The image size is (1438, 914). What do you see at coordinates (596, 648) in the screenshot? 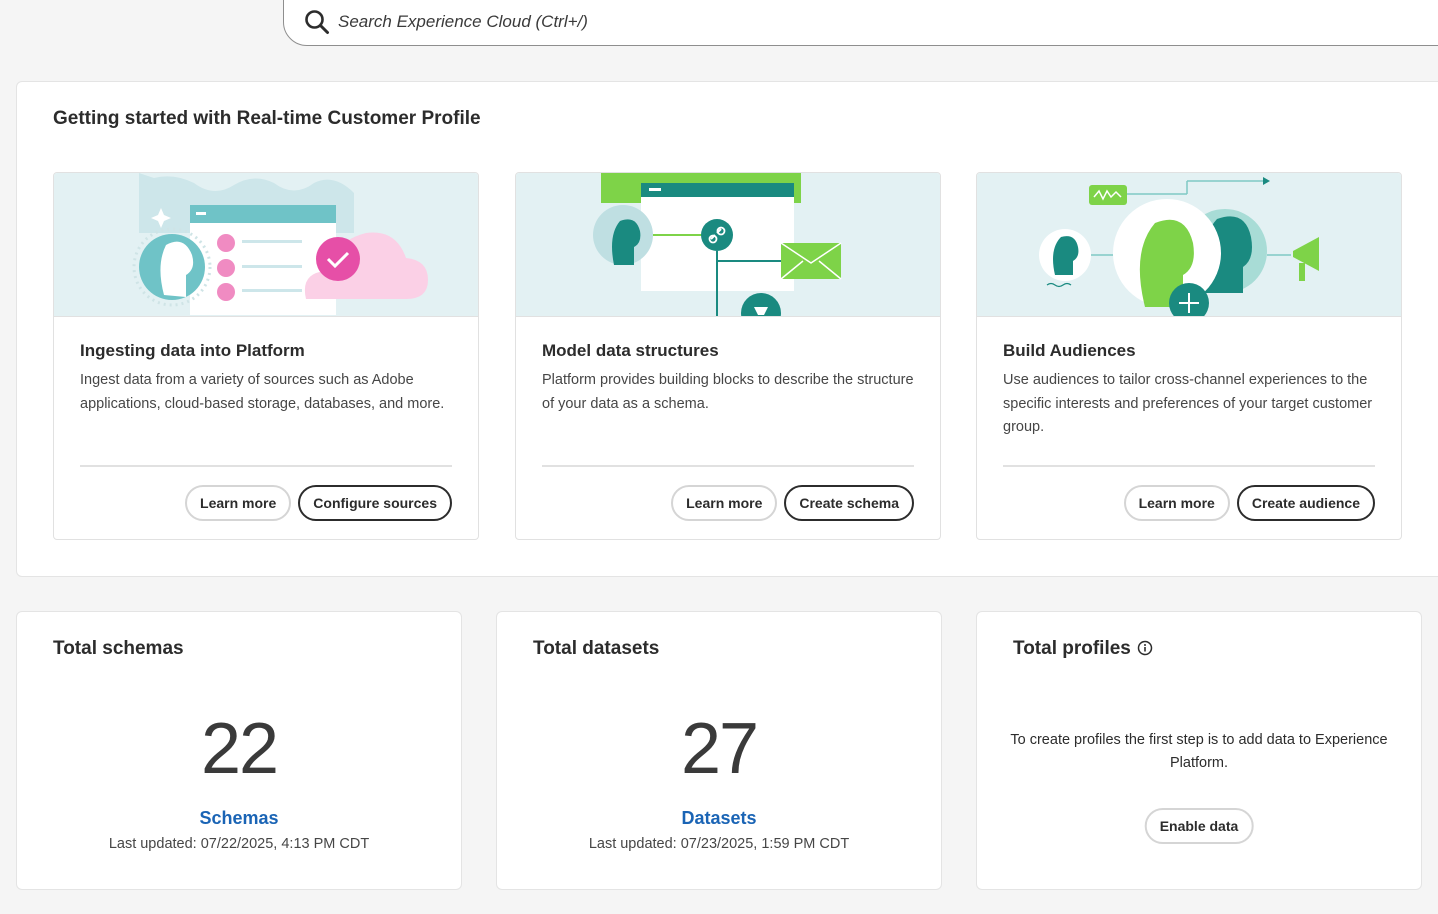
I see `stat-title: Total datasets` at bounding box center [596, 648].